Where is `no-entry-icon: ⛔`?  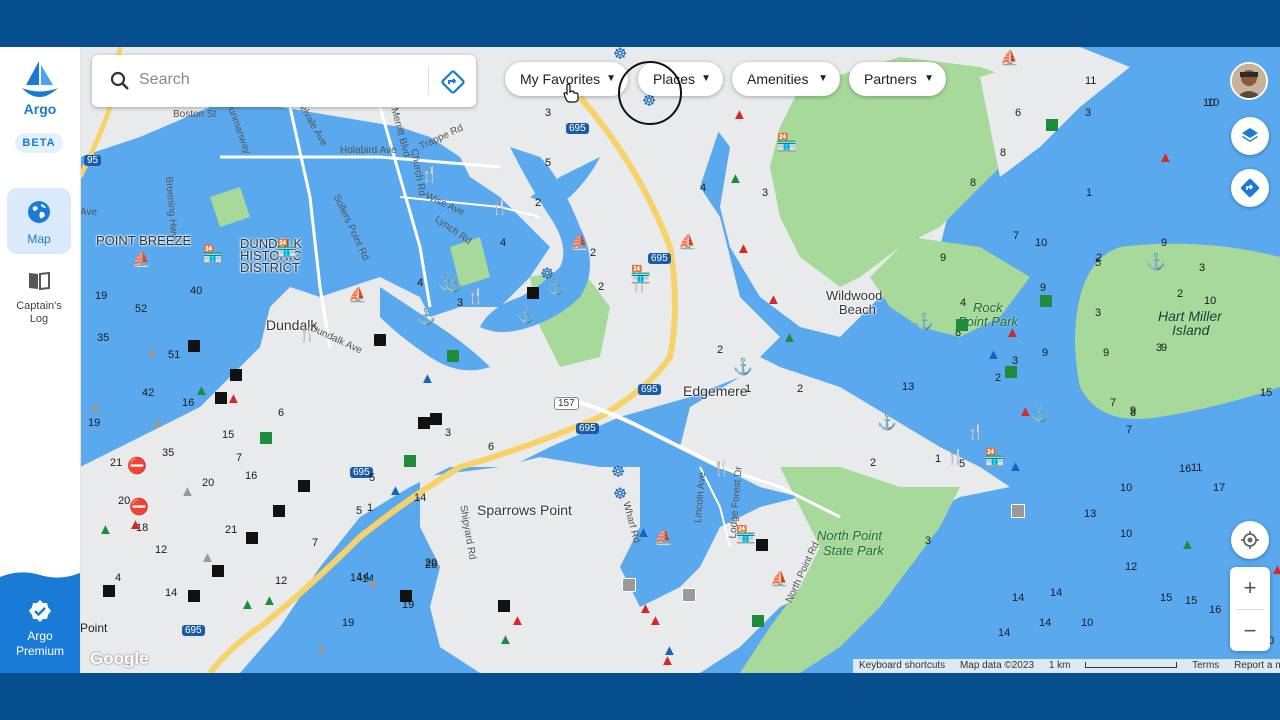 no-entry-icon: ⛔ is located at coordinates (139, 508).